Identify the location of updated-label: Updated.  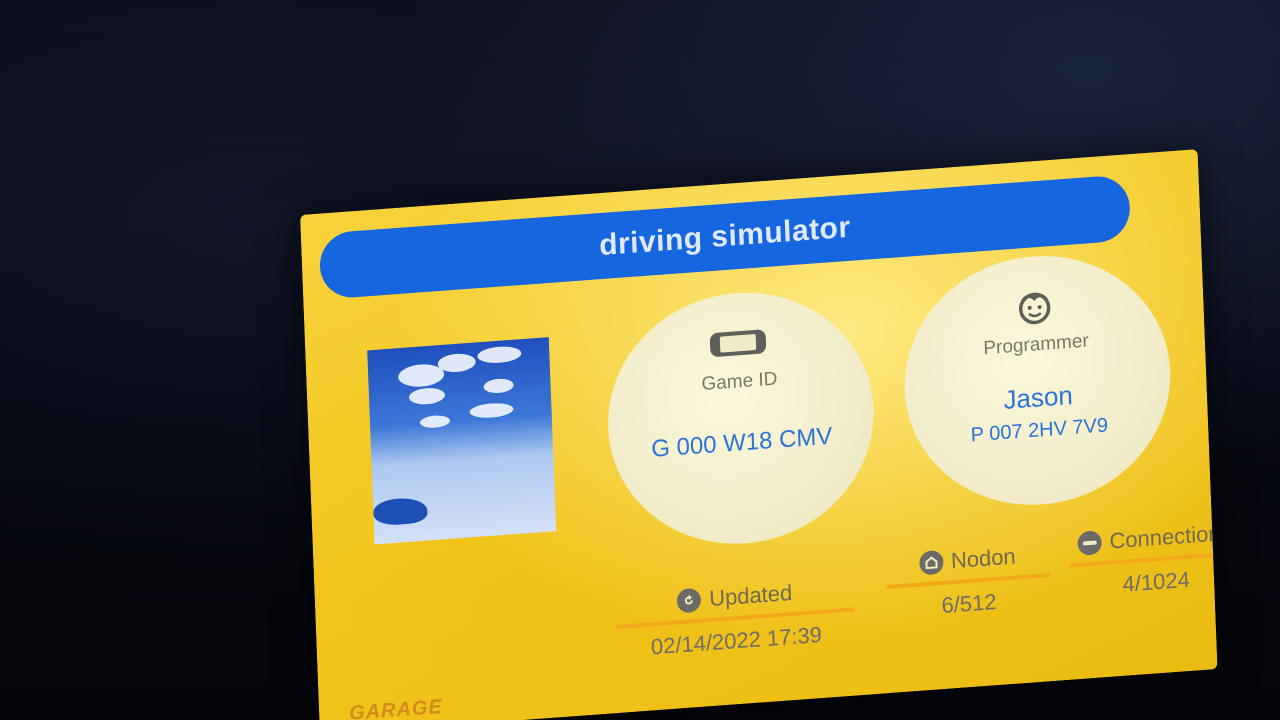
(750, 595).